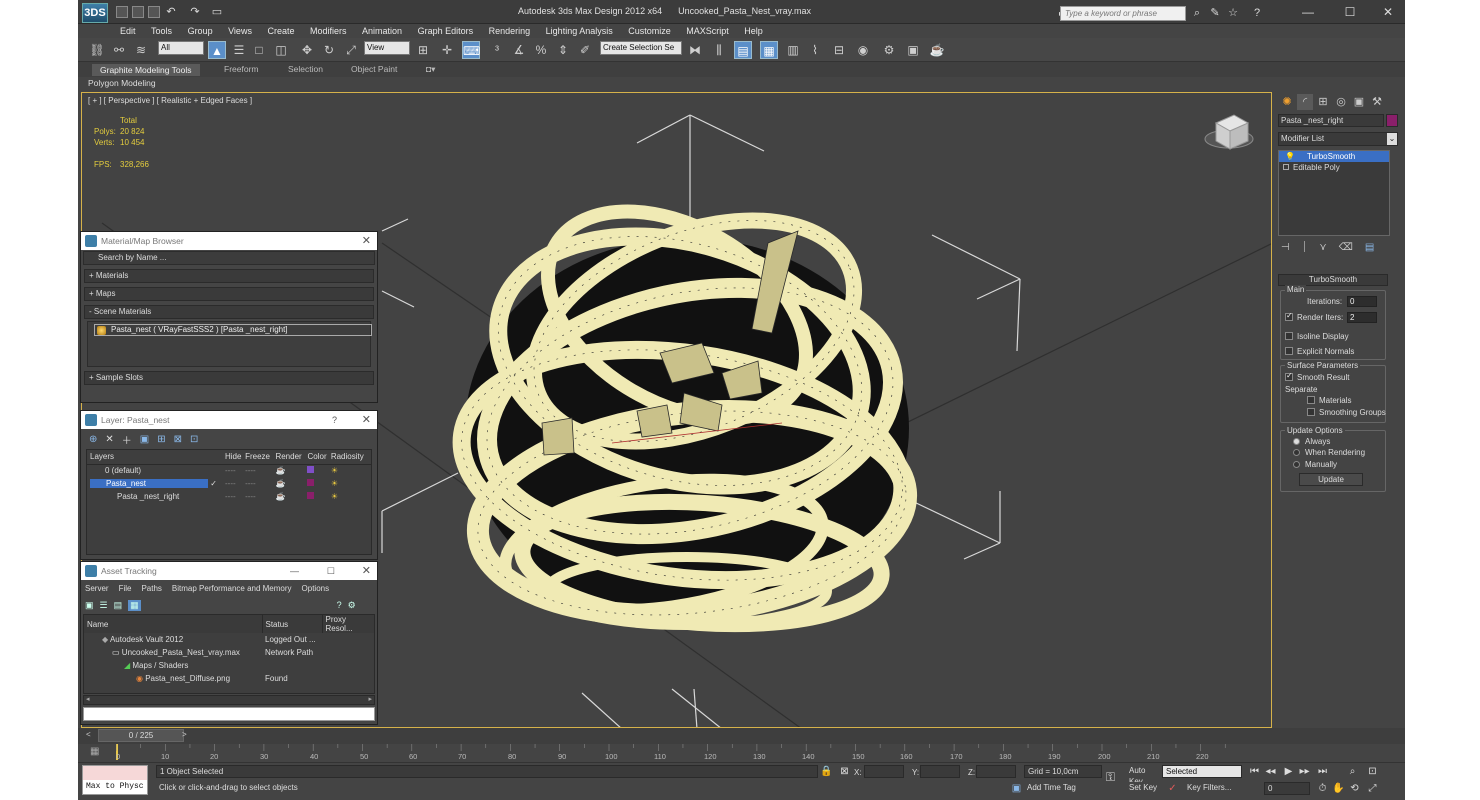 This screenshot has height=800, width=1480. What do you see at coordinates (151, 588) in the screenshot?
I see `asset-menu-paths: Paths` at bounding box center [151, 588].